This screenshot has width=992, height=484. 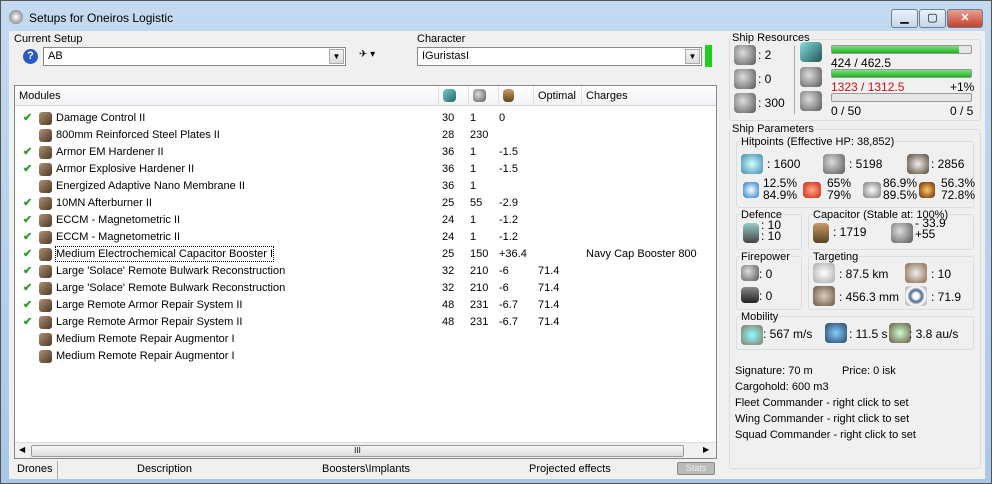 I want to click on module-cpu: 25, so click(x=448, y=203).